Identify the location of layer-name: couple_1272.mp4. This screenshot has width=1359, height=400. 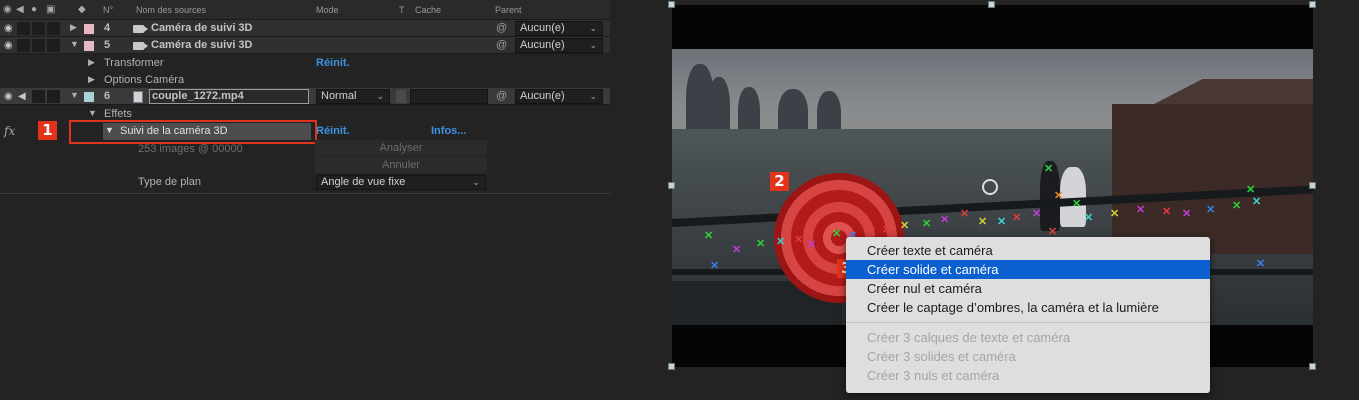
(198, 96).